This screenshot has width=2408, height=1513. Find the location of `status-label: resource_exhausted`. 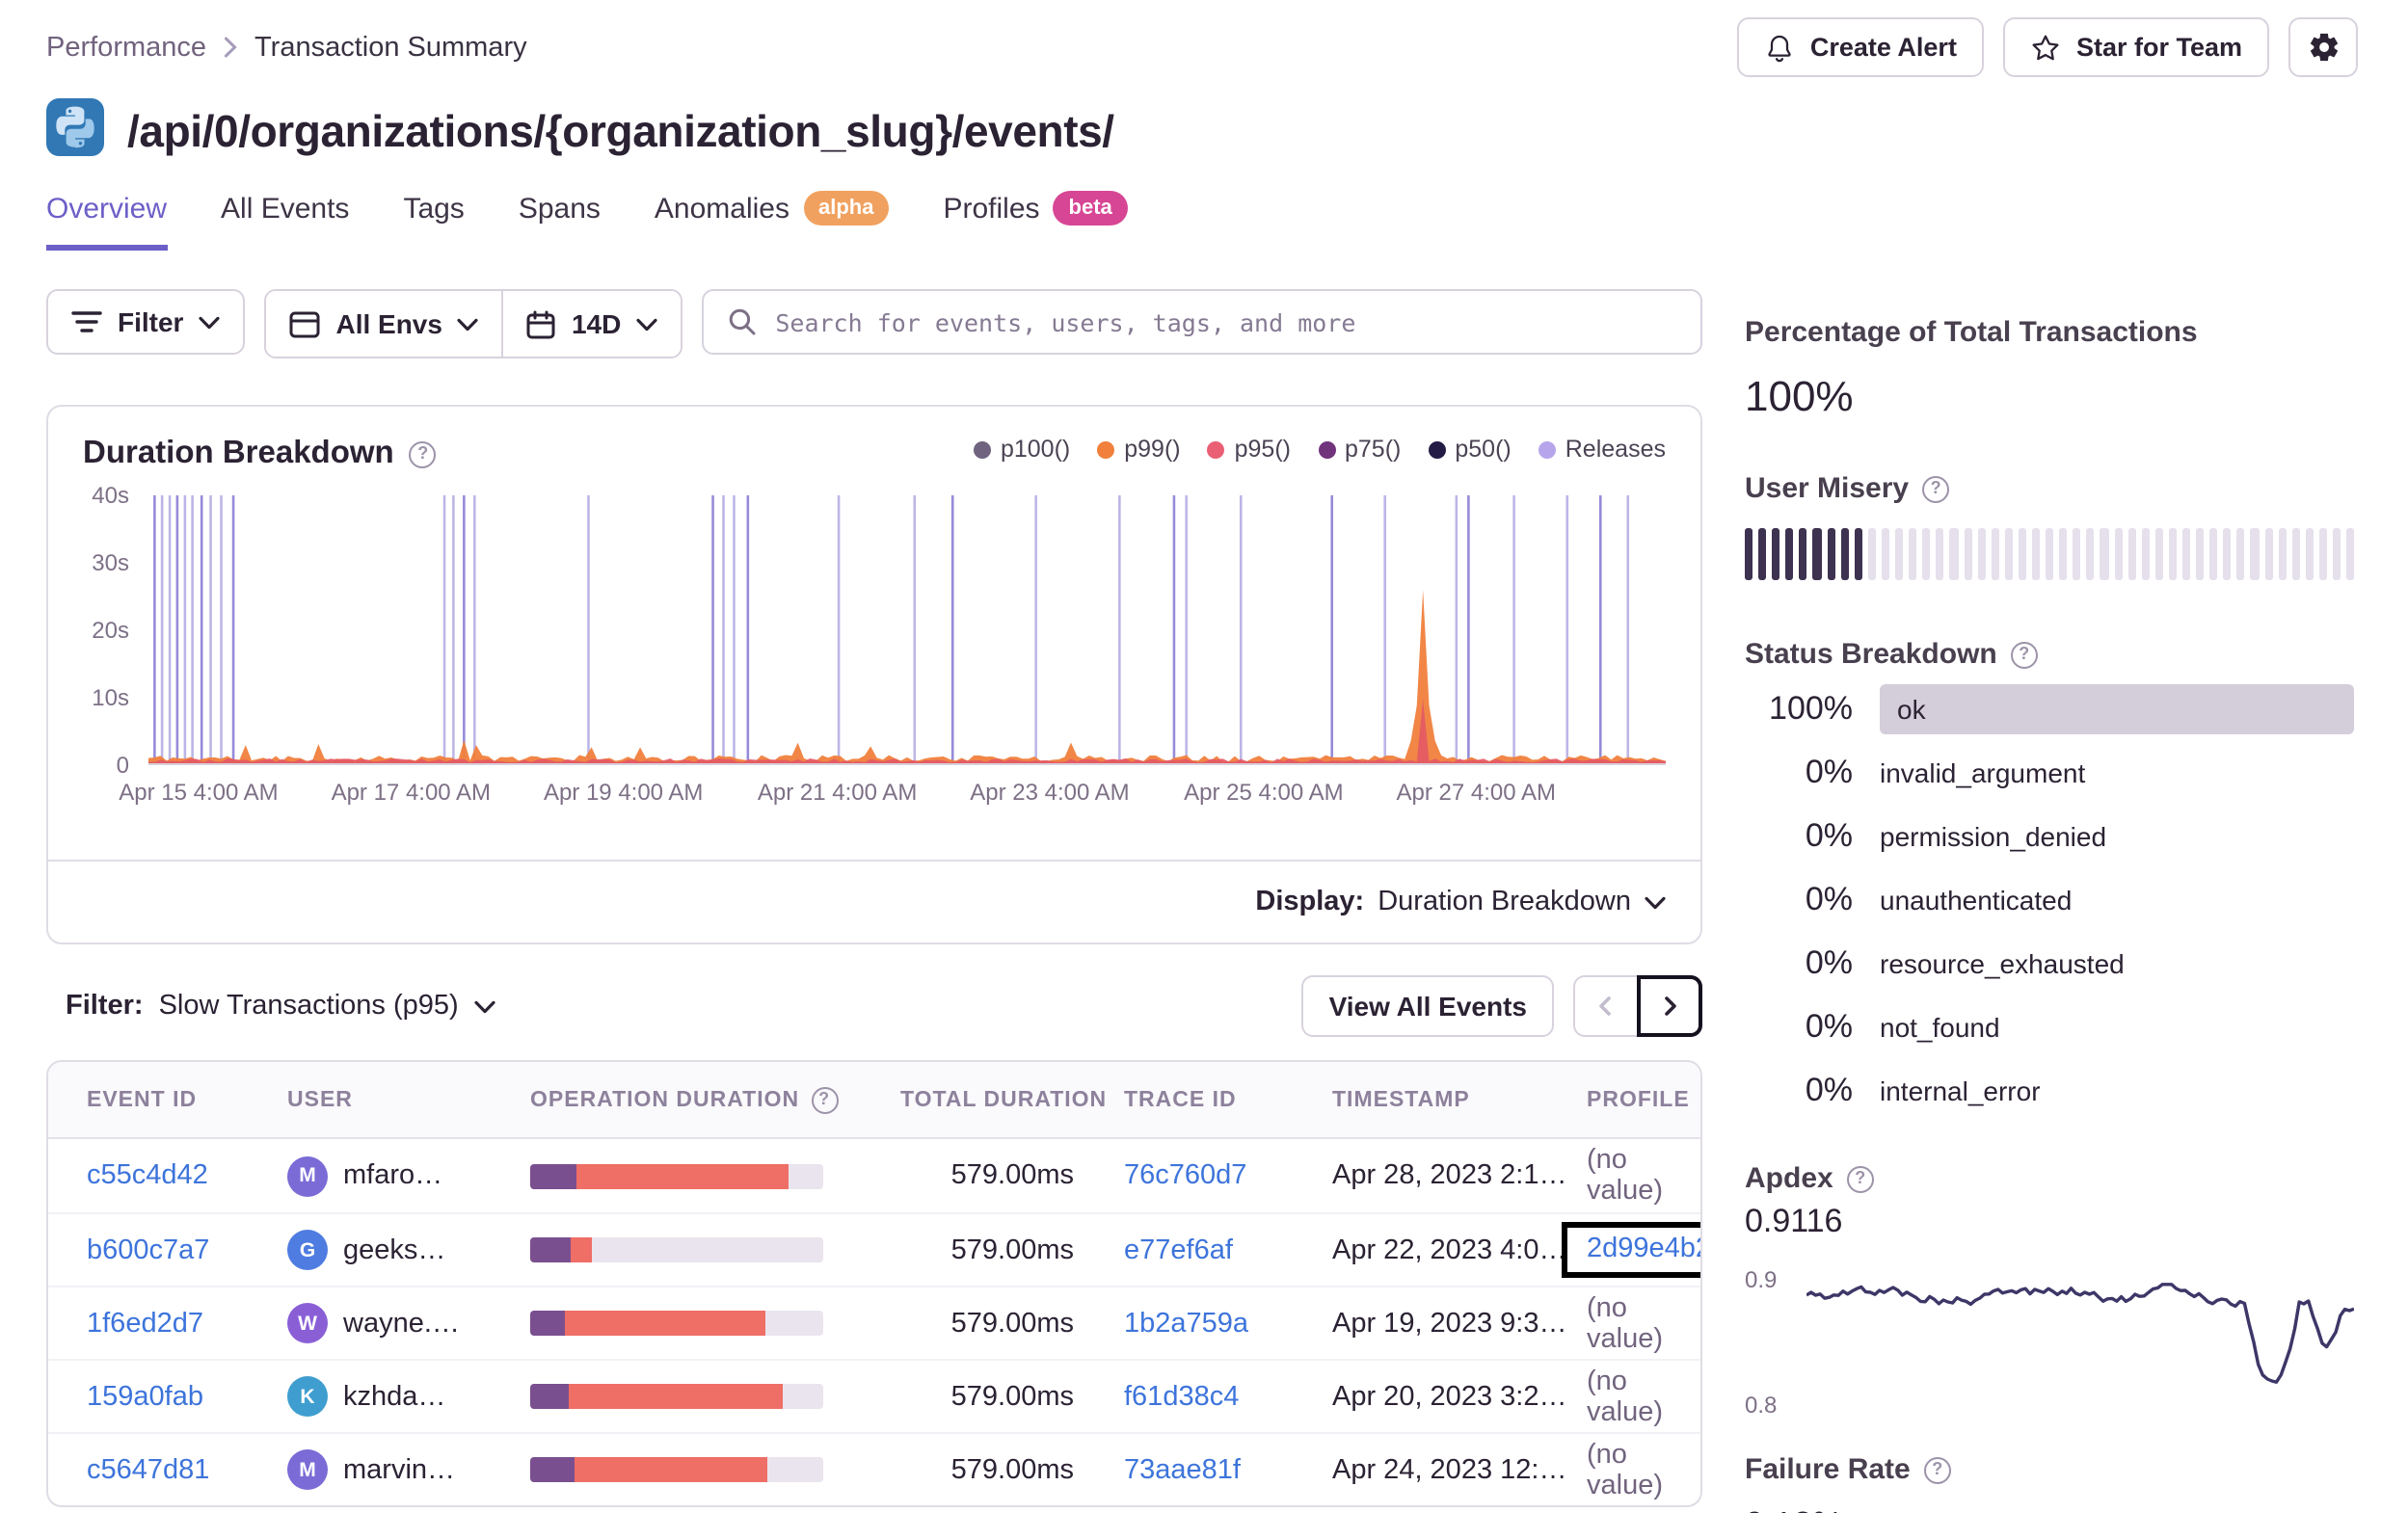

status-label: resource_exhausted is located at coordinates (2002, 964).